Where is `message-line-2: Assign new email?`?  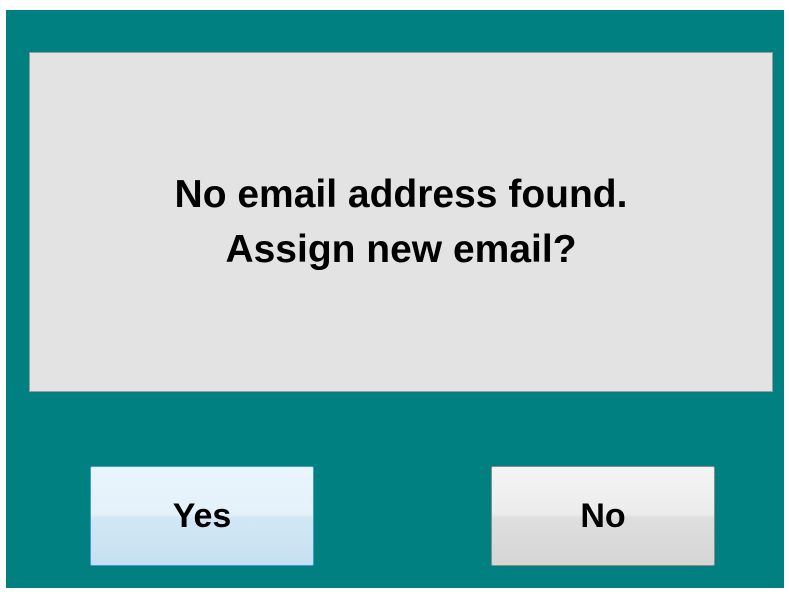
message-line-2: Assign new email? is located at coordinates (401, 249).